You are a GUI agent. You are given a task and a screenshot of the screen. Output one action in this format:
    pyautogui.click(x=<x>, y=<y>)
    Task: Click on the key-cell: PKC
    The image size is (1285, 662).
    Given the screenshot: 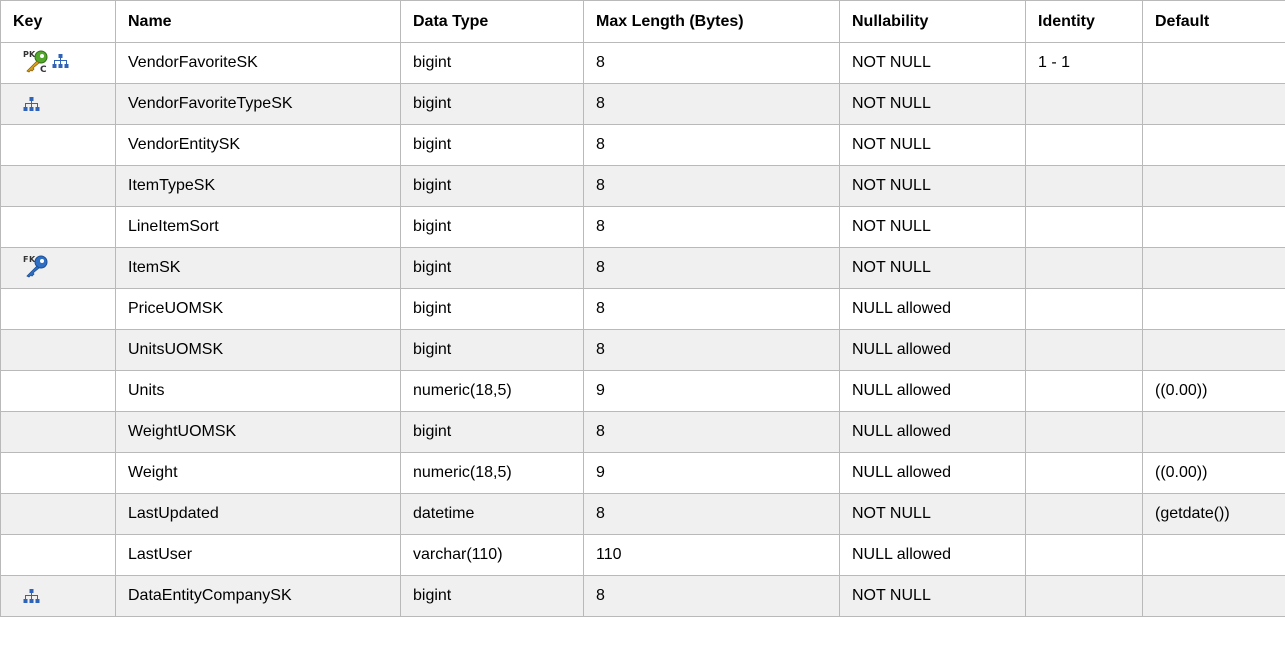 What is the action you would take?
    pyautogui.click(x=58, y=63)
    